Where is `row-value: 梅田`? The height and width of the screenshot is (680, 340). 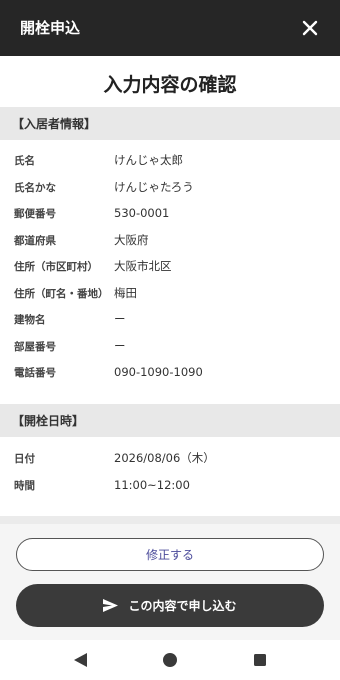
row-value: 梅田 is located at coordinates (125, 293).